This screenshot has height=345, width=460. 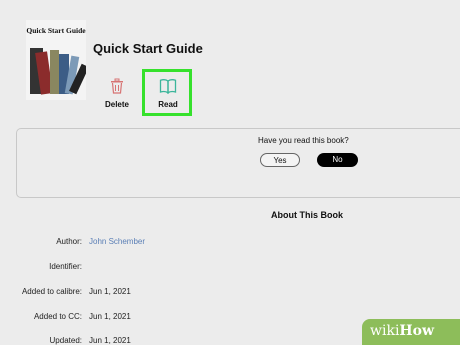 I want to click on added-cc-label: Added to CC:, so click(x=57, y=316).